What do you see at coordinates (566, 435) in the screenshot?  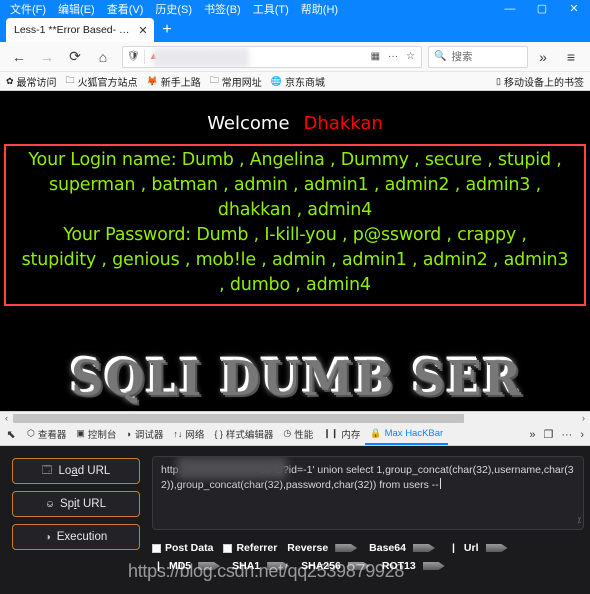 I see `meatball-menu-icon: ···` at bounding box center [566, 435].